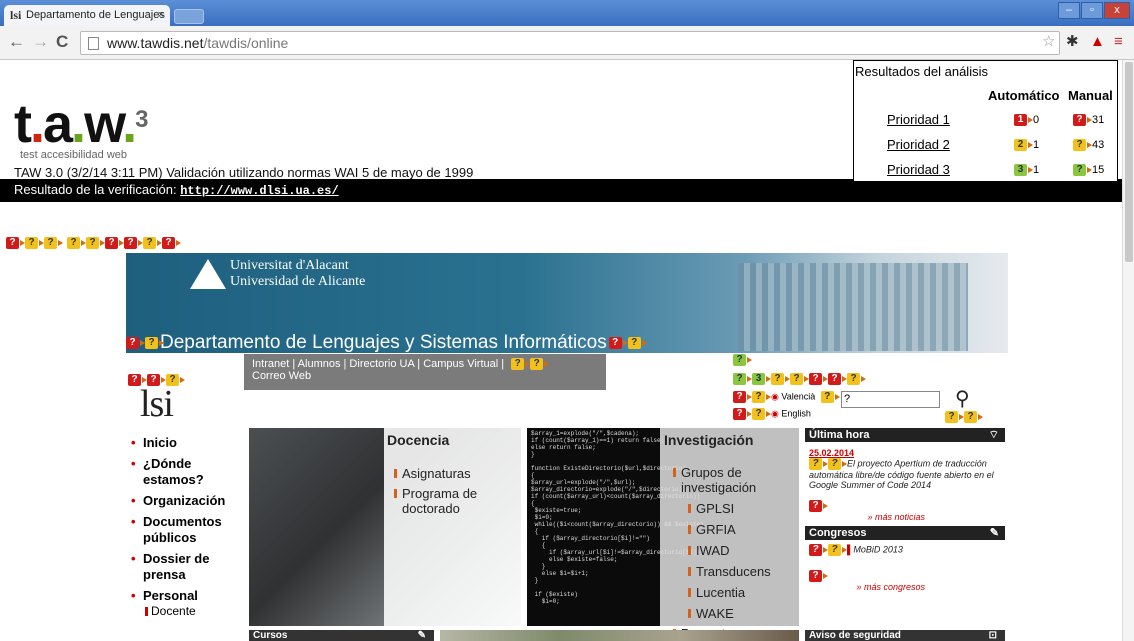  Describe the element at coordinates (716, 592) in the screenshot. I see `invest-item: Lucentia` at that location.